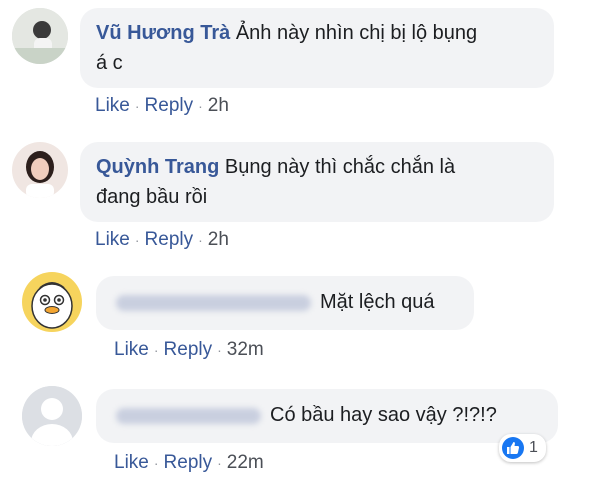 This screenshot has height=500, width=600. Describe the element at coordinates (52, 302) in the screenshot. I see `cartoon-penguin-avatar` at that location.